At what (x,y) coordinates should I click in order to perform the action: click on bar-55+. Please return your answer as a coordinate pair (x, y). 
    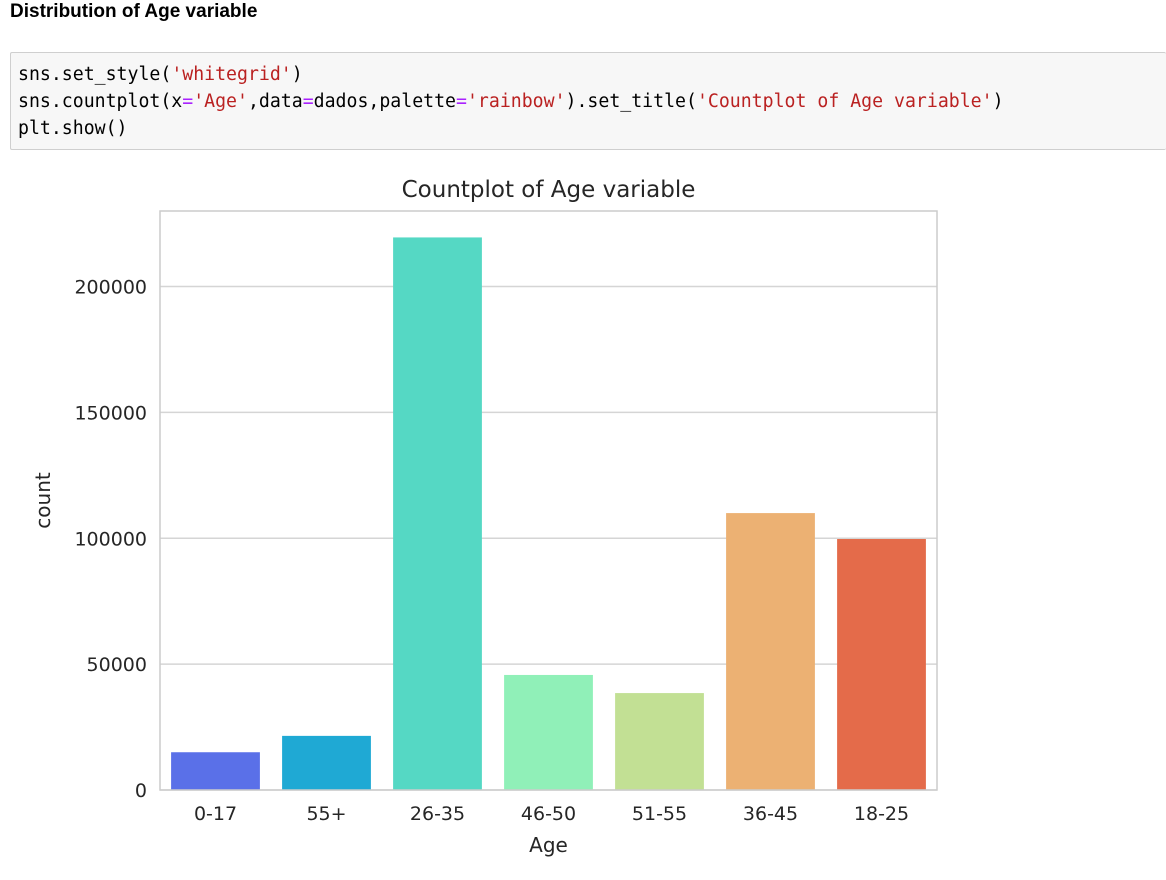
    Looking at the image, I should click on (326, 762).